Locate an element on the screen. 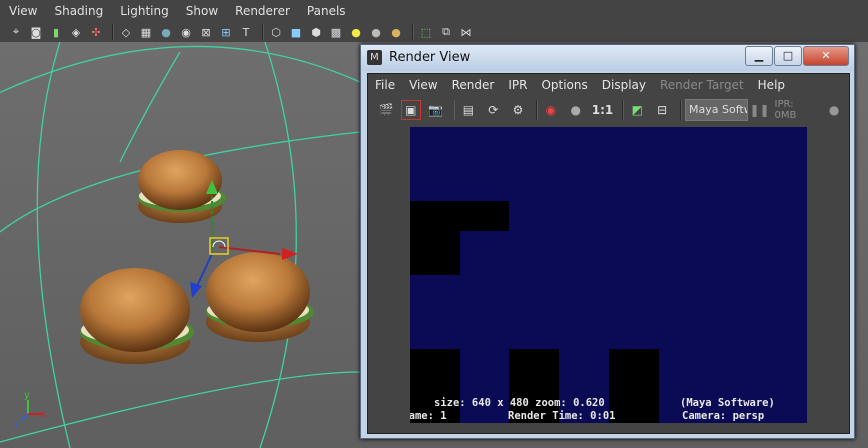 Image resolution: width=868 pixels, height=448 pixels. hud-frame: Frame: 1 is located at coordinates (428, 416).